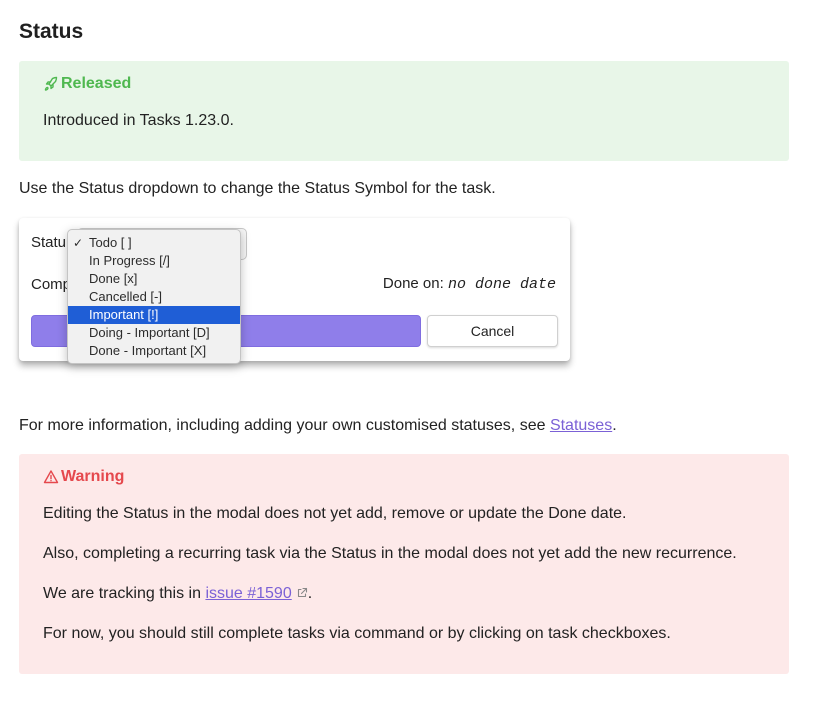 The height and width of the screenshot is (706, 820). What do you see at coordinates (124, 593) in the screenshot?
I see `warning-p3-prefix: We are tracking this in` at bounding box center [124, 593].